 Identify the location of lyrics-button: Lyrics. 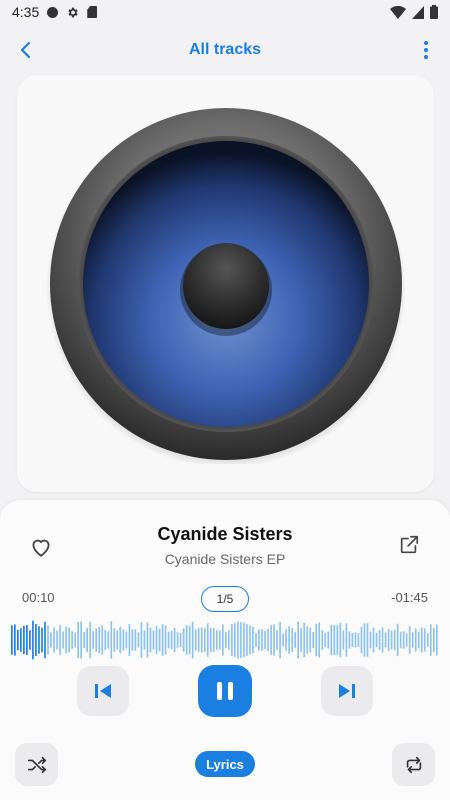
(225, 764).